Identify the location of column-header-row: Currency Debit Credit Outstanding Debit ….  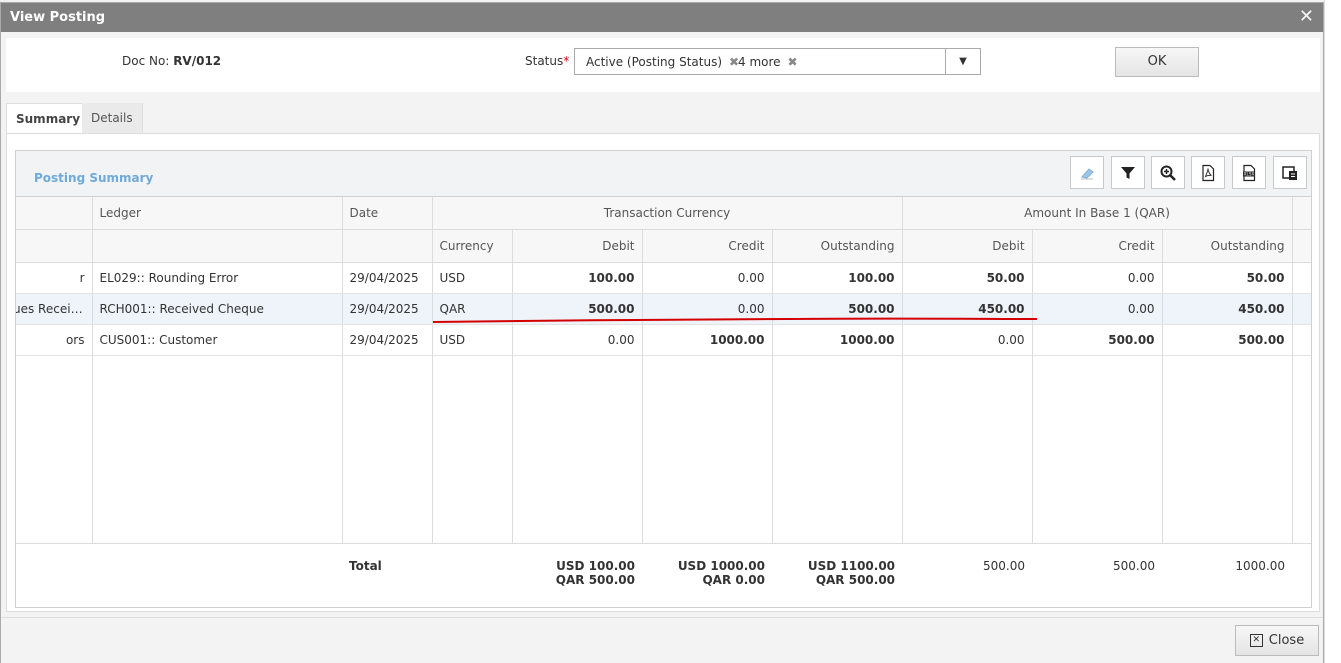
(663, 246).